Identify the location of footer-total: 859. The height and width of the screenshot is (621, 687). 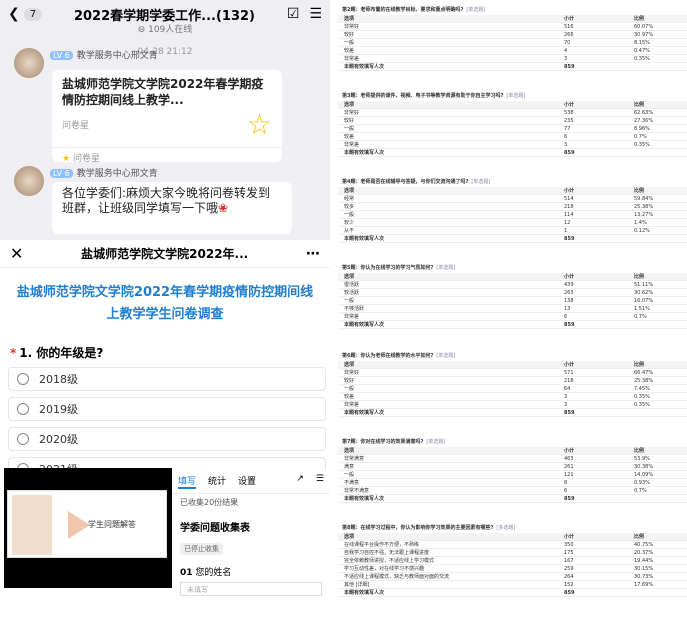
(569, 412).